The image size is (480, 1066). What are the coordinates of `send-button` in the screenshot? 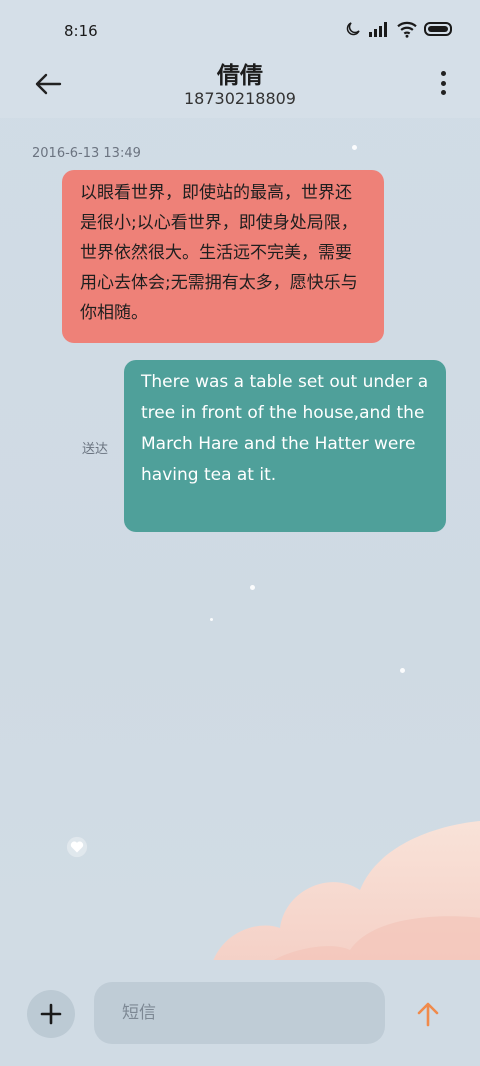 It's located at (428, 1014).